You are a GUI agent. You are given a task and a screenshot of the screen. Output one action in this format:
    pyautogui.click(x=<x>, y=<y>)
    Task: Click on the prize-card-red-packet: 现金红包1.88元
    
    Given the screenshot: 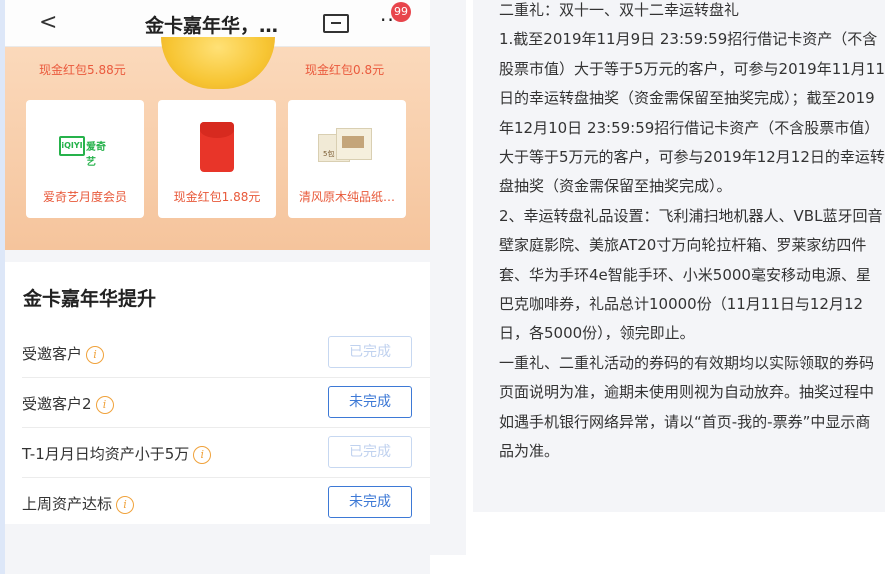 What is the action you would take?
    pyautogui.click(x=217, y=159)
    